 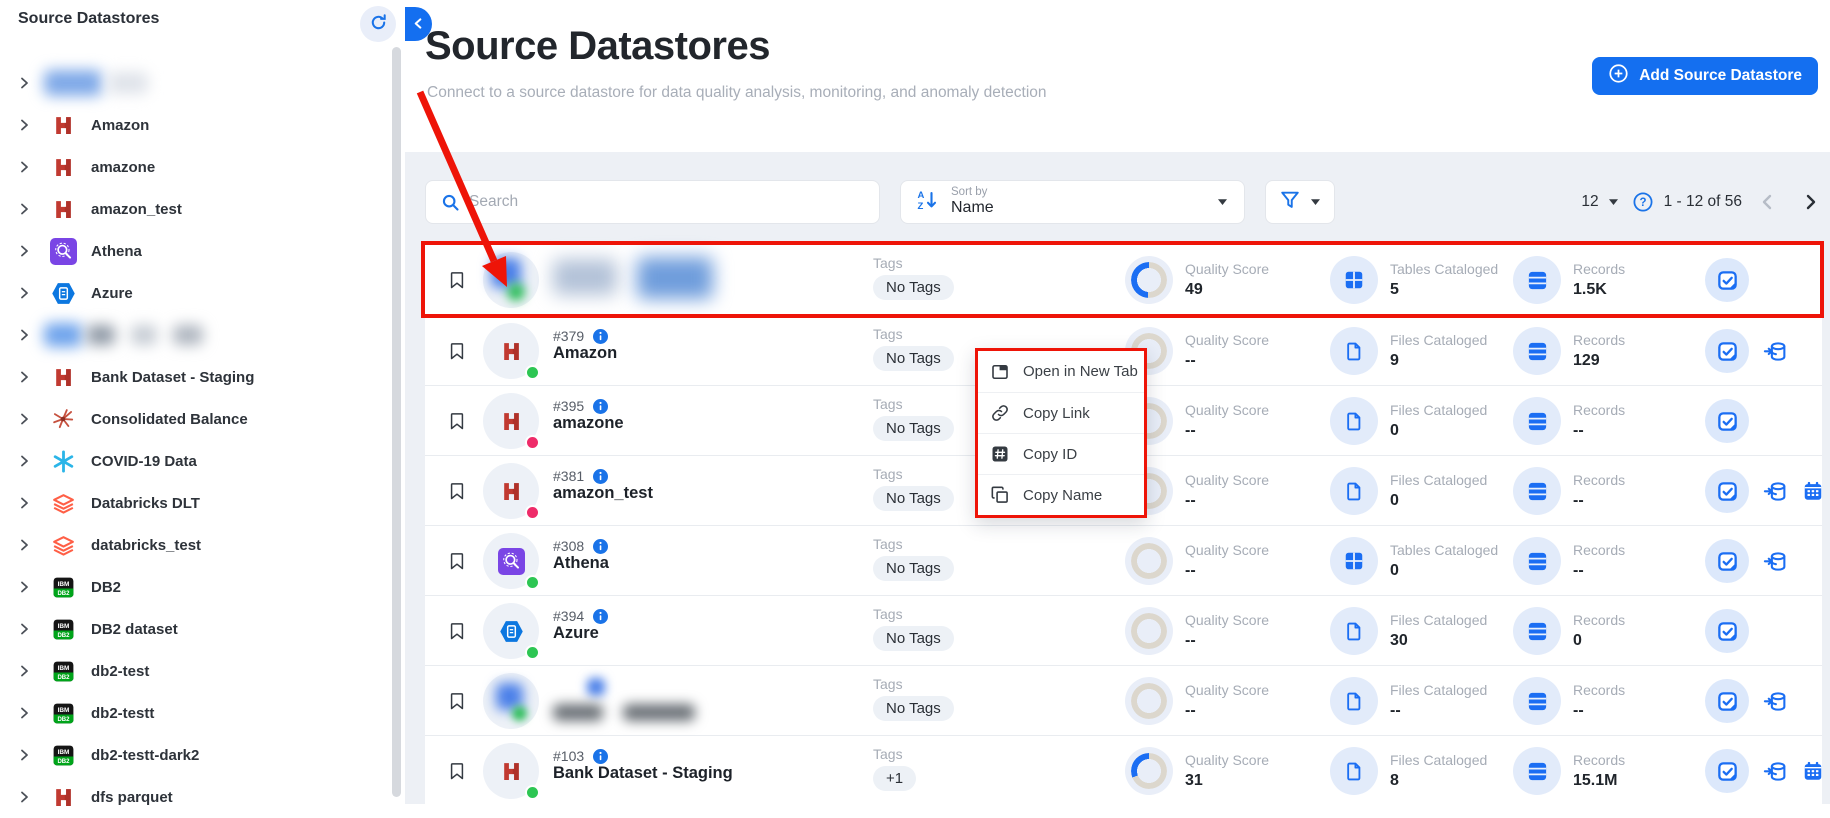 What do you see at coordinates (195, 293) in the screenshot?
I see `sidebar-item-azure: Azure` at bounding box center [195, 293].